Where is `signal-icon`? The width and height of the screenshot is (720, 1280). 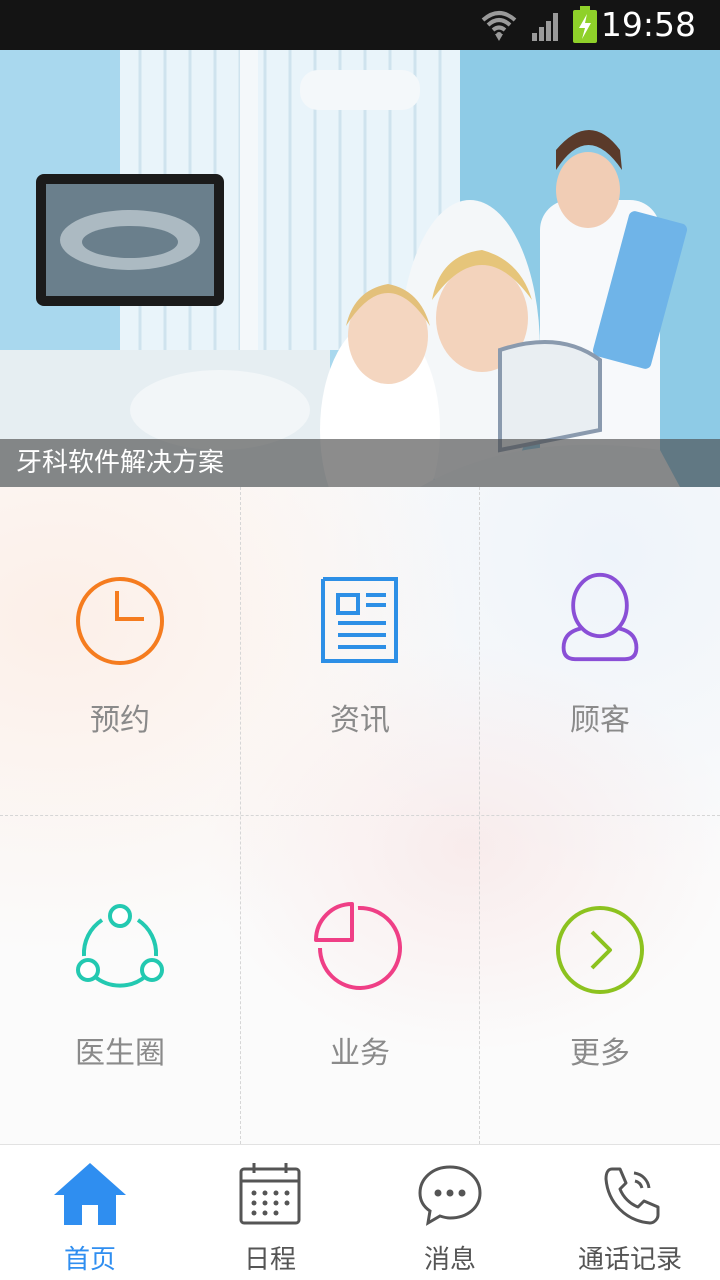
signal-icon is located at coordinates (545, 27).